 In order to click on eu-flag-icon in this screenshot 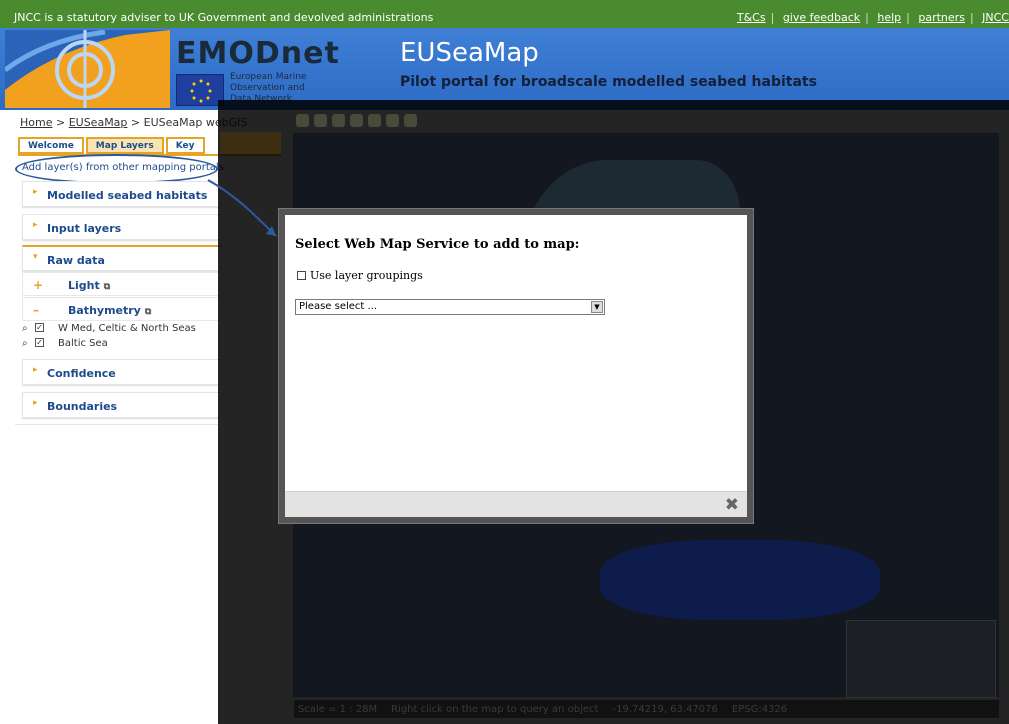, I will do `click(200, 90)`.